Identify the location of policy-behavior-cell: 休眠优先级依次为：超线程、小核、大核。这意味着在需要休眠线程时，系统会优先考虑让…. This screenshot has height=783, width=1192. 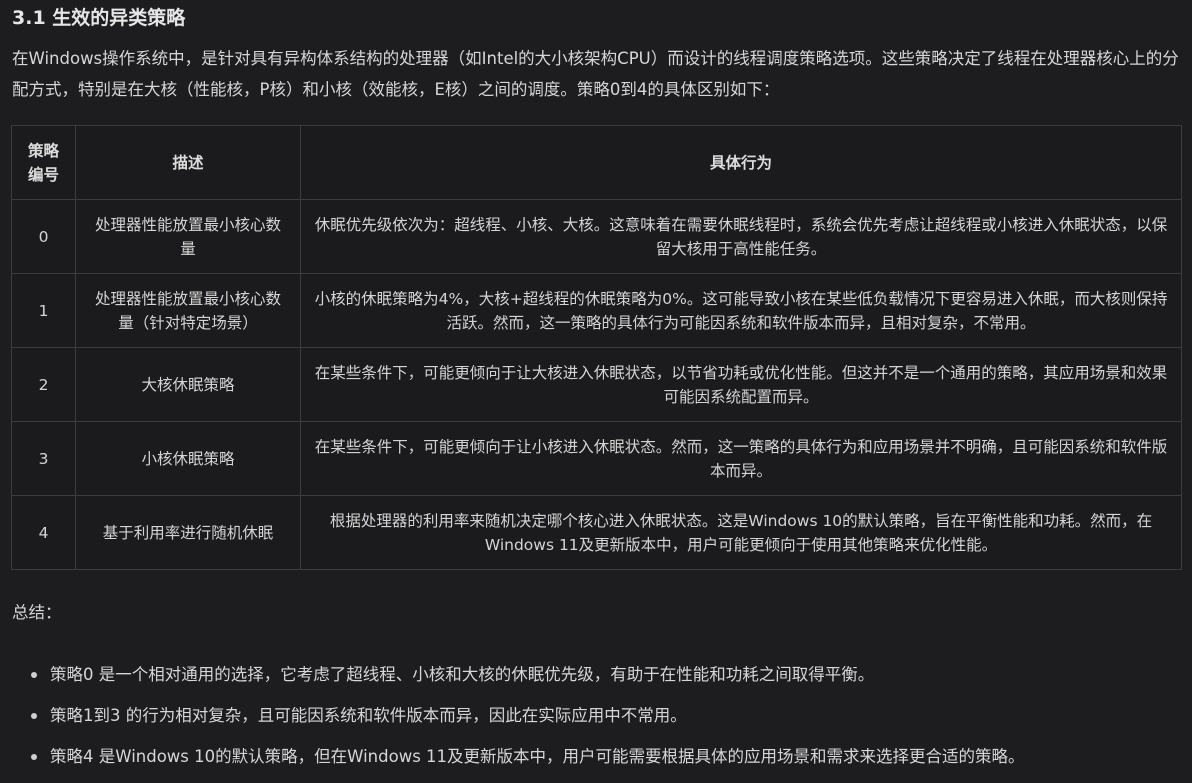
(741, 236).